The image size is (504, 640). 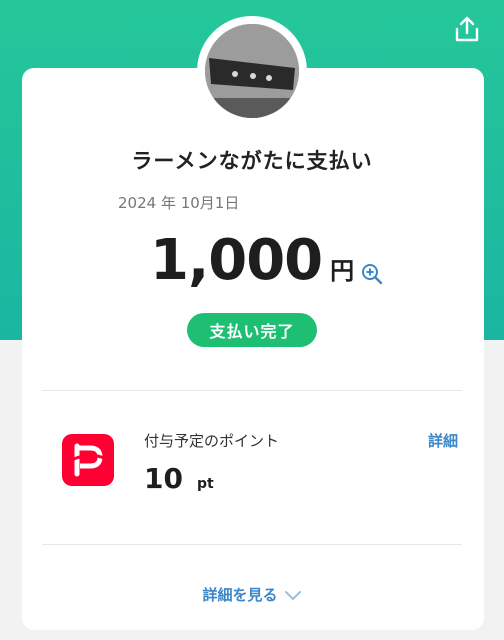 I want to click on merchant-avatar, so click(x=252, y=71).